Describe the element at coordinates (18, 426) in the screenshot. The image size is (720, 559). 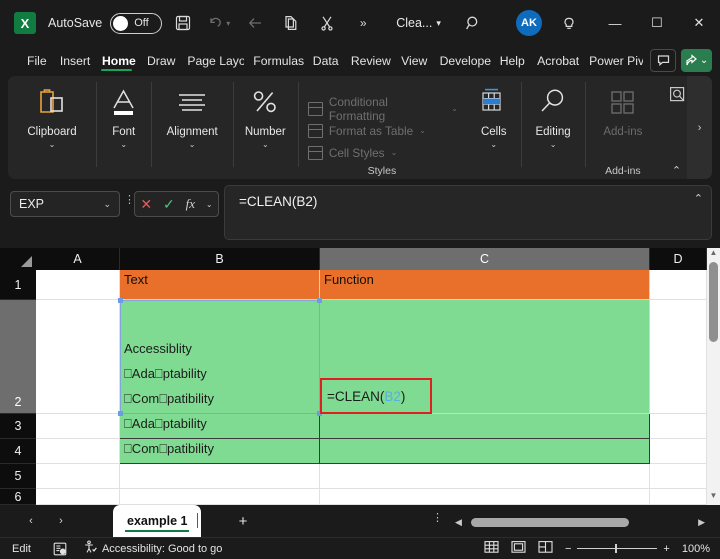
I see `row-header-3: 3` at that location.